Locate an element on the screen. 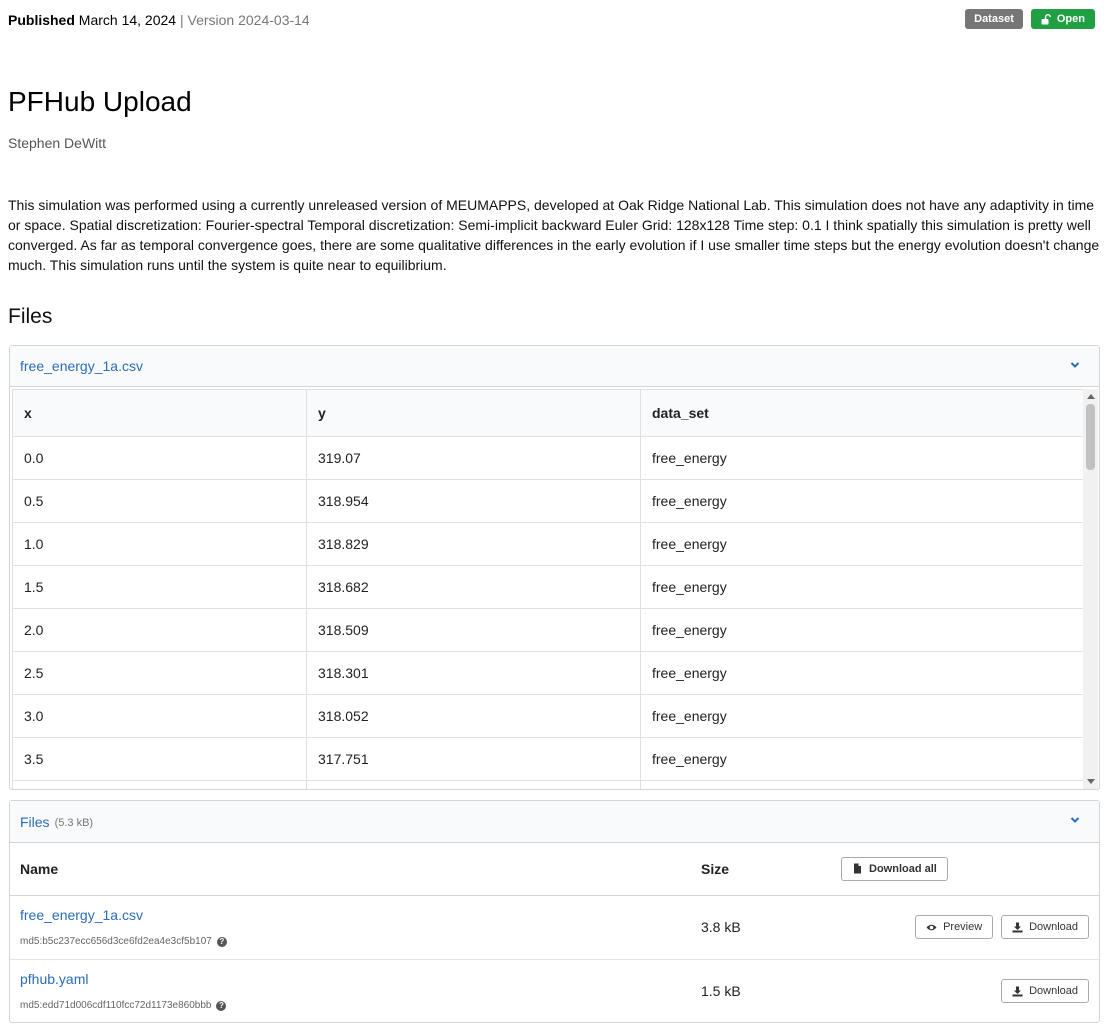 The height and width of the screenshot is (1034, 1111). file-link: pfhub.yaml is located at coordinates (350, 979).